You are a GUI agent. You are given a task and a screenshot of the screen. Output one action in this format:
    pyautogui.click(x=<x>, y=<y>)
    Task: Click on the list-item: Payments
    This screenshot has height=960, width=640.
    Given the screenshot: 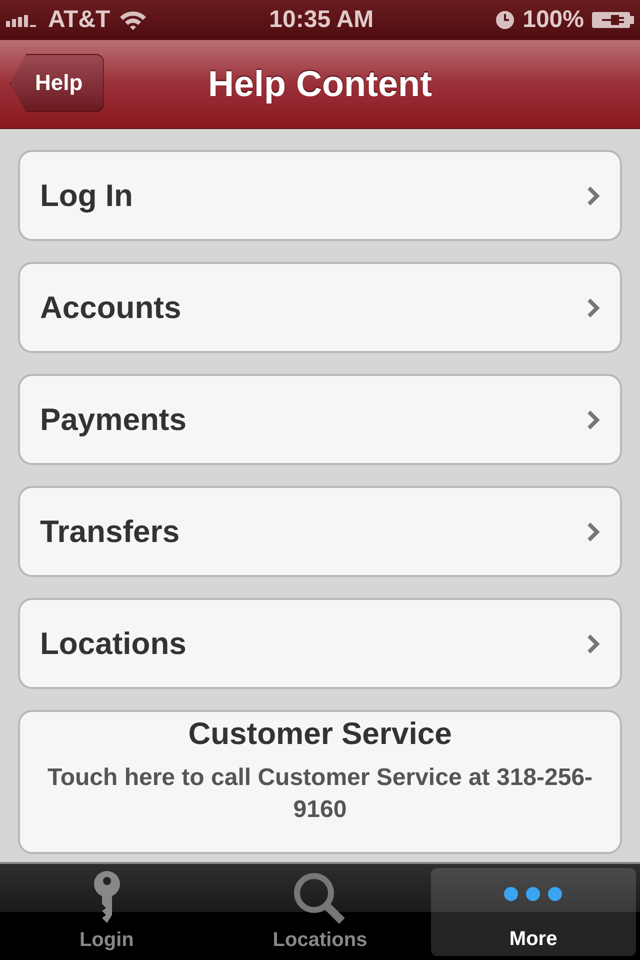 What is the action you would take?
    pyautogui.click(x=320, y=419)
    